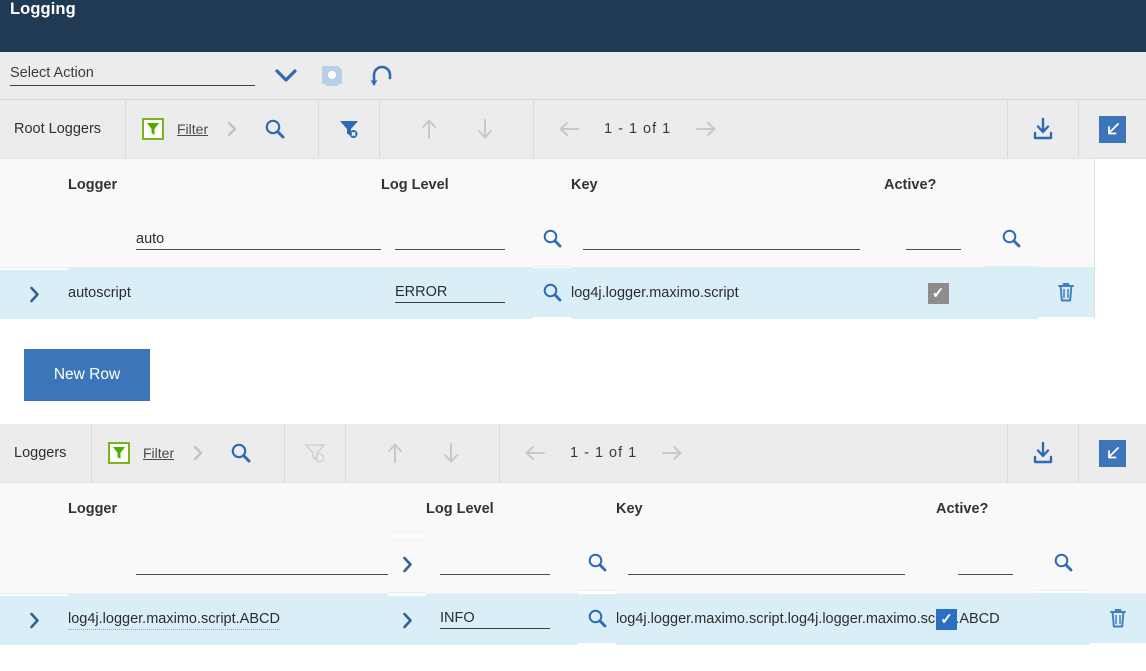  What do you see at coordinates (46, 453) in the screenshot?
I see `loggers-section-label: Loggers` at bounding box center [46, 453].